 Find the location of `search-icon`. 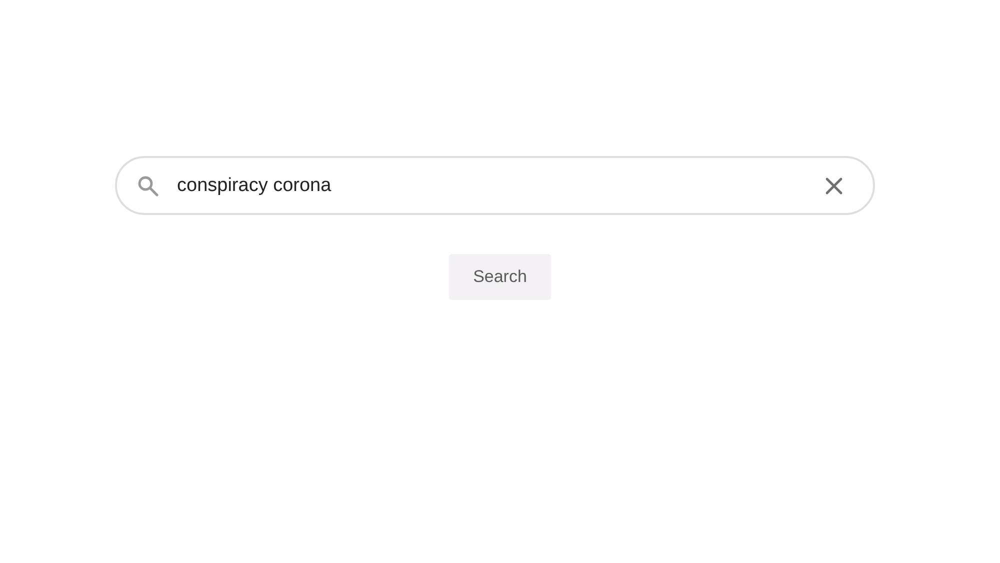

search-icon is located at coordinates (148, 185).